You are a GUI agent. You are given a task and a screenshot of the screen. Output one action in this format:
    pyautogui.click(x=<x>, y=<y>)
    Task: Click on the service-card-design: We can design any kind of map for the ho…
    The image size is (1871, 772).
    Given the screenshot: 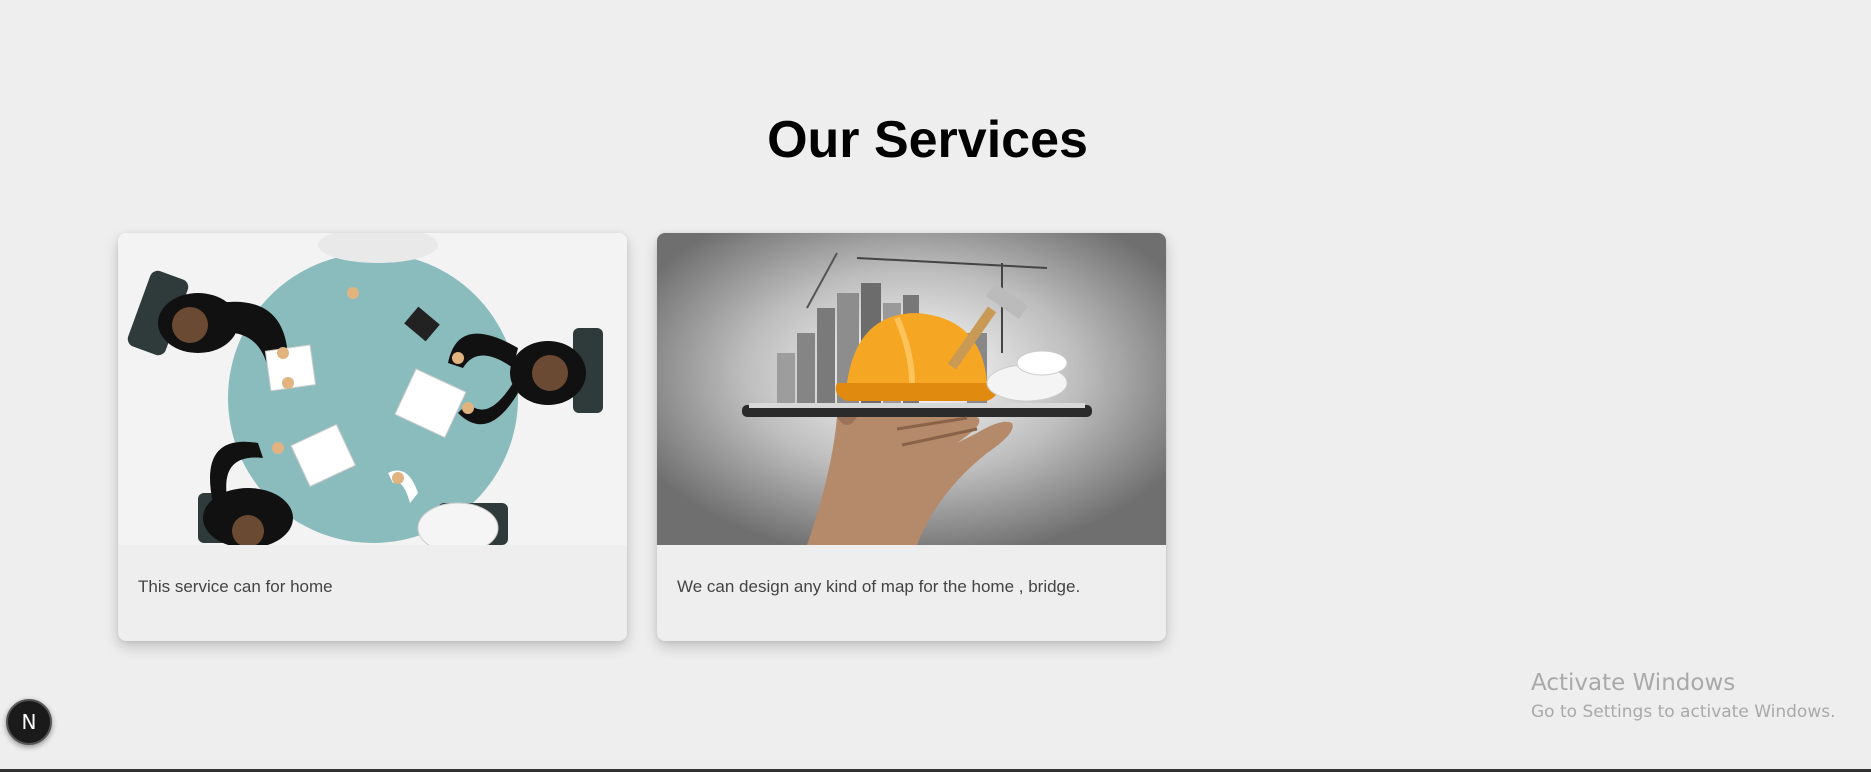 What is the action you would take?
    pyautogui.click(x=911, y=437)
    